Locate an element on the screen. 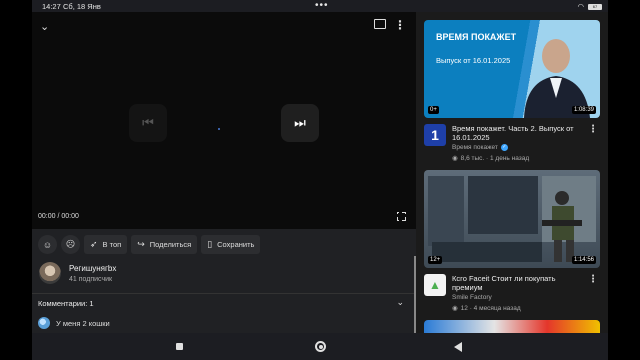 This screenshot has height=360, width=640. previous-button: ⏮ is located at coordinates (148, 123).